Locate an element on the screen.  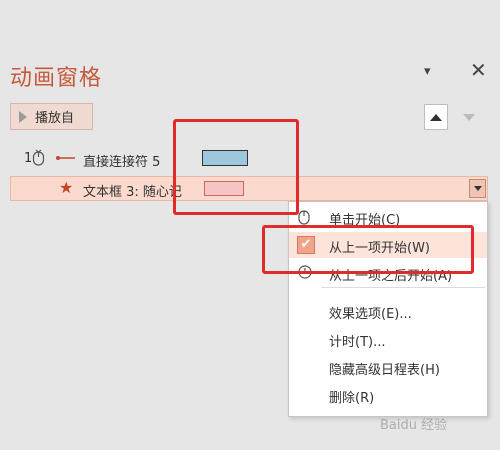
menu-item-label: 删除(R) is located at coordinates (352, 398).